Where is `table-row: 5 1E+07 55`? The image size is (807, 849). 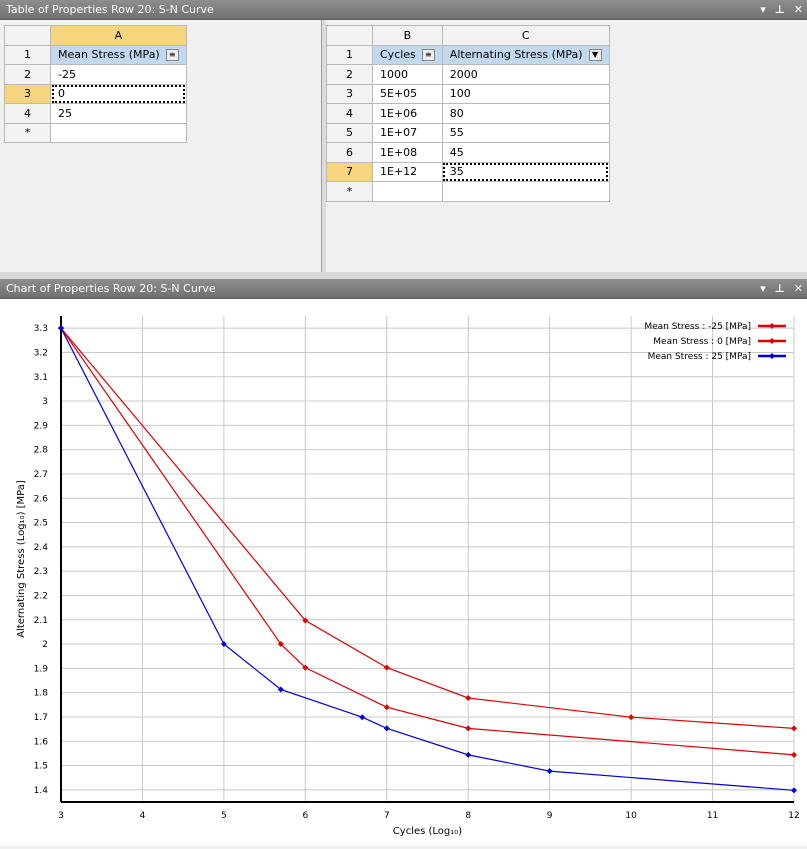
table-row: 5 1E+07 55 is located at coordinates (468, 132).